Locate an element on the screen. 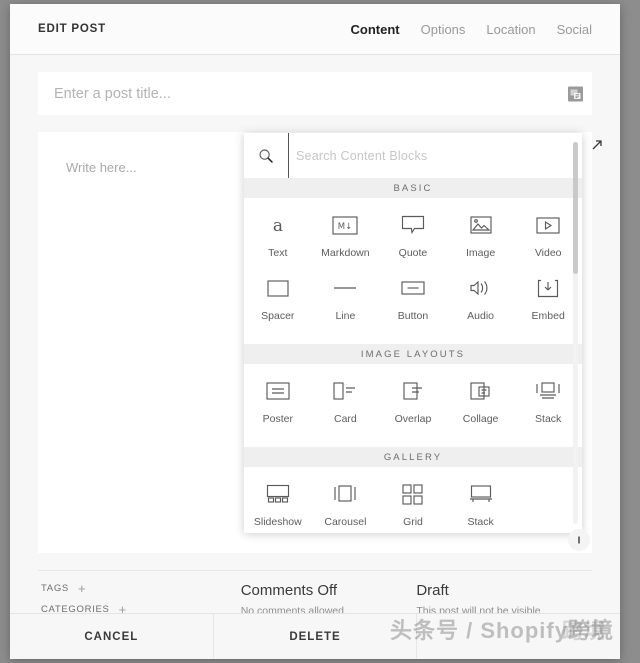 This screenshot has height=663, width=640. status-setting: Draft This post will not be visible. is located at coordinates (504, 599).